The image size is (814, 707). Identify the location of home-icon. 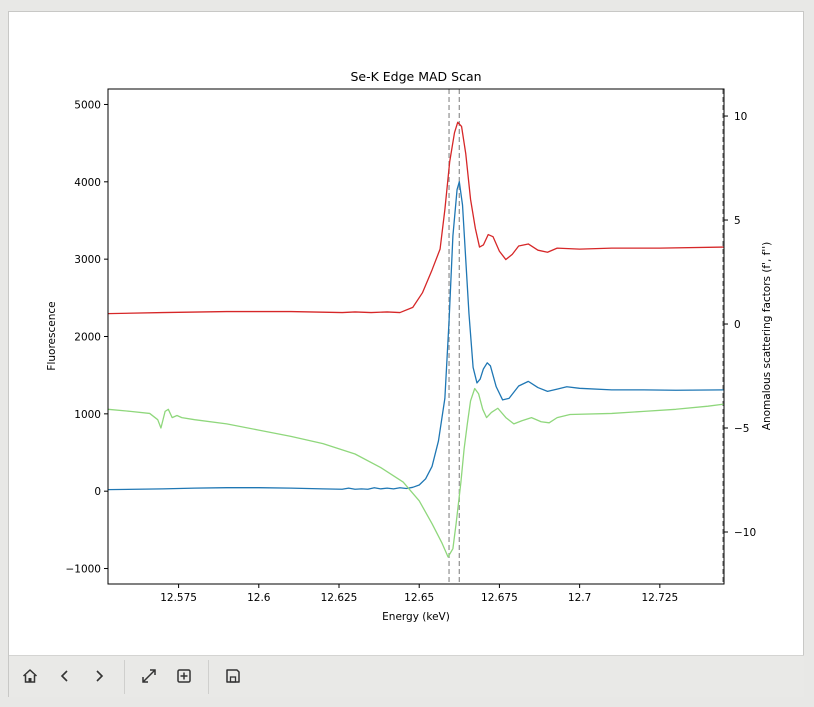
(30, 676).